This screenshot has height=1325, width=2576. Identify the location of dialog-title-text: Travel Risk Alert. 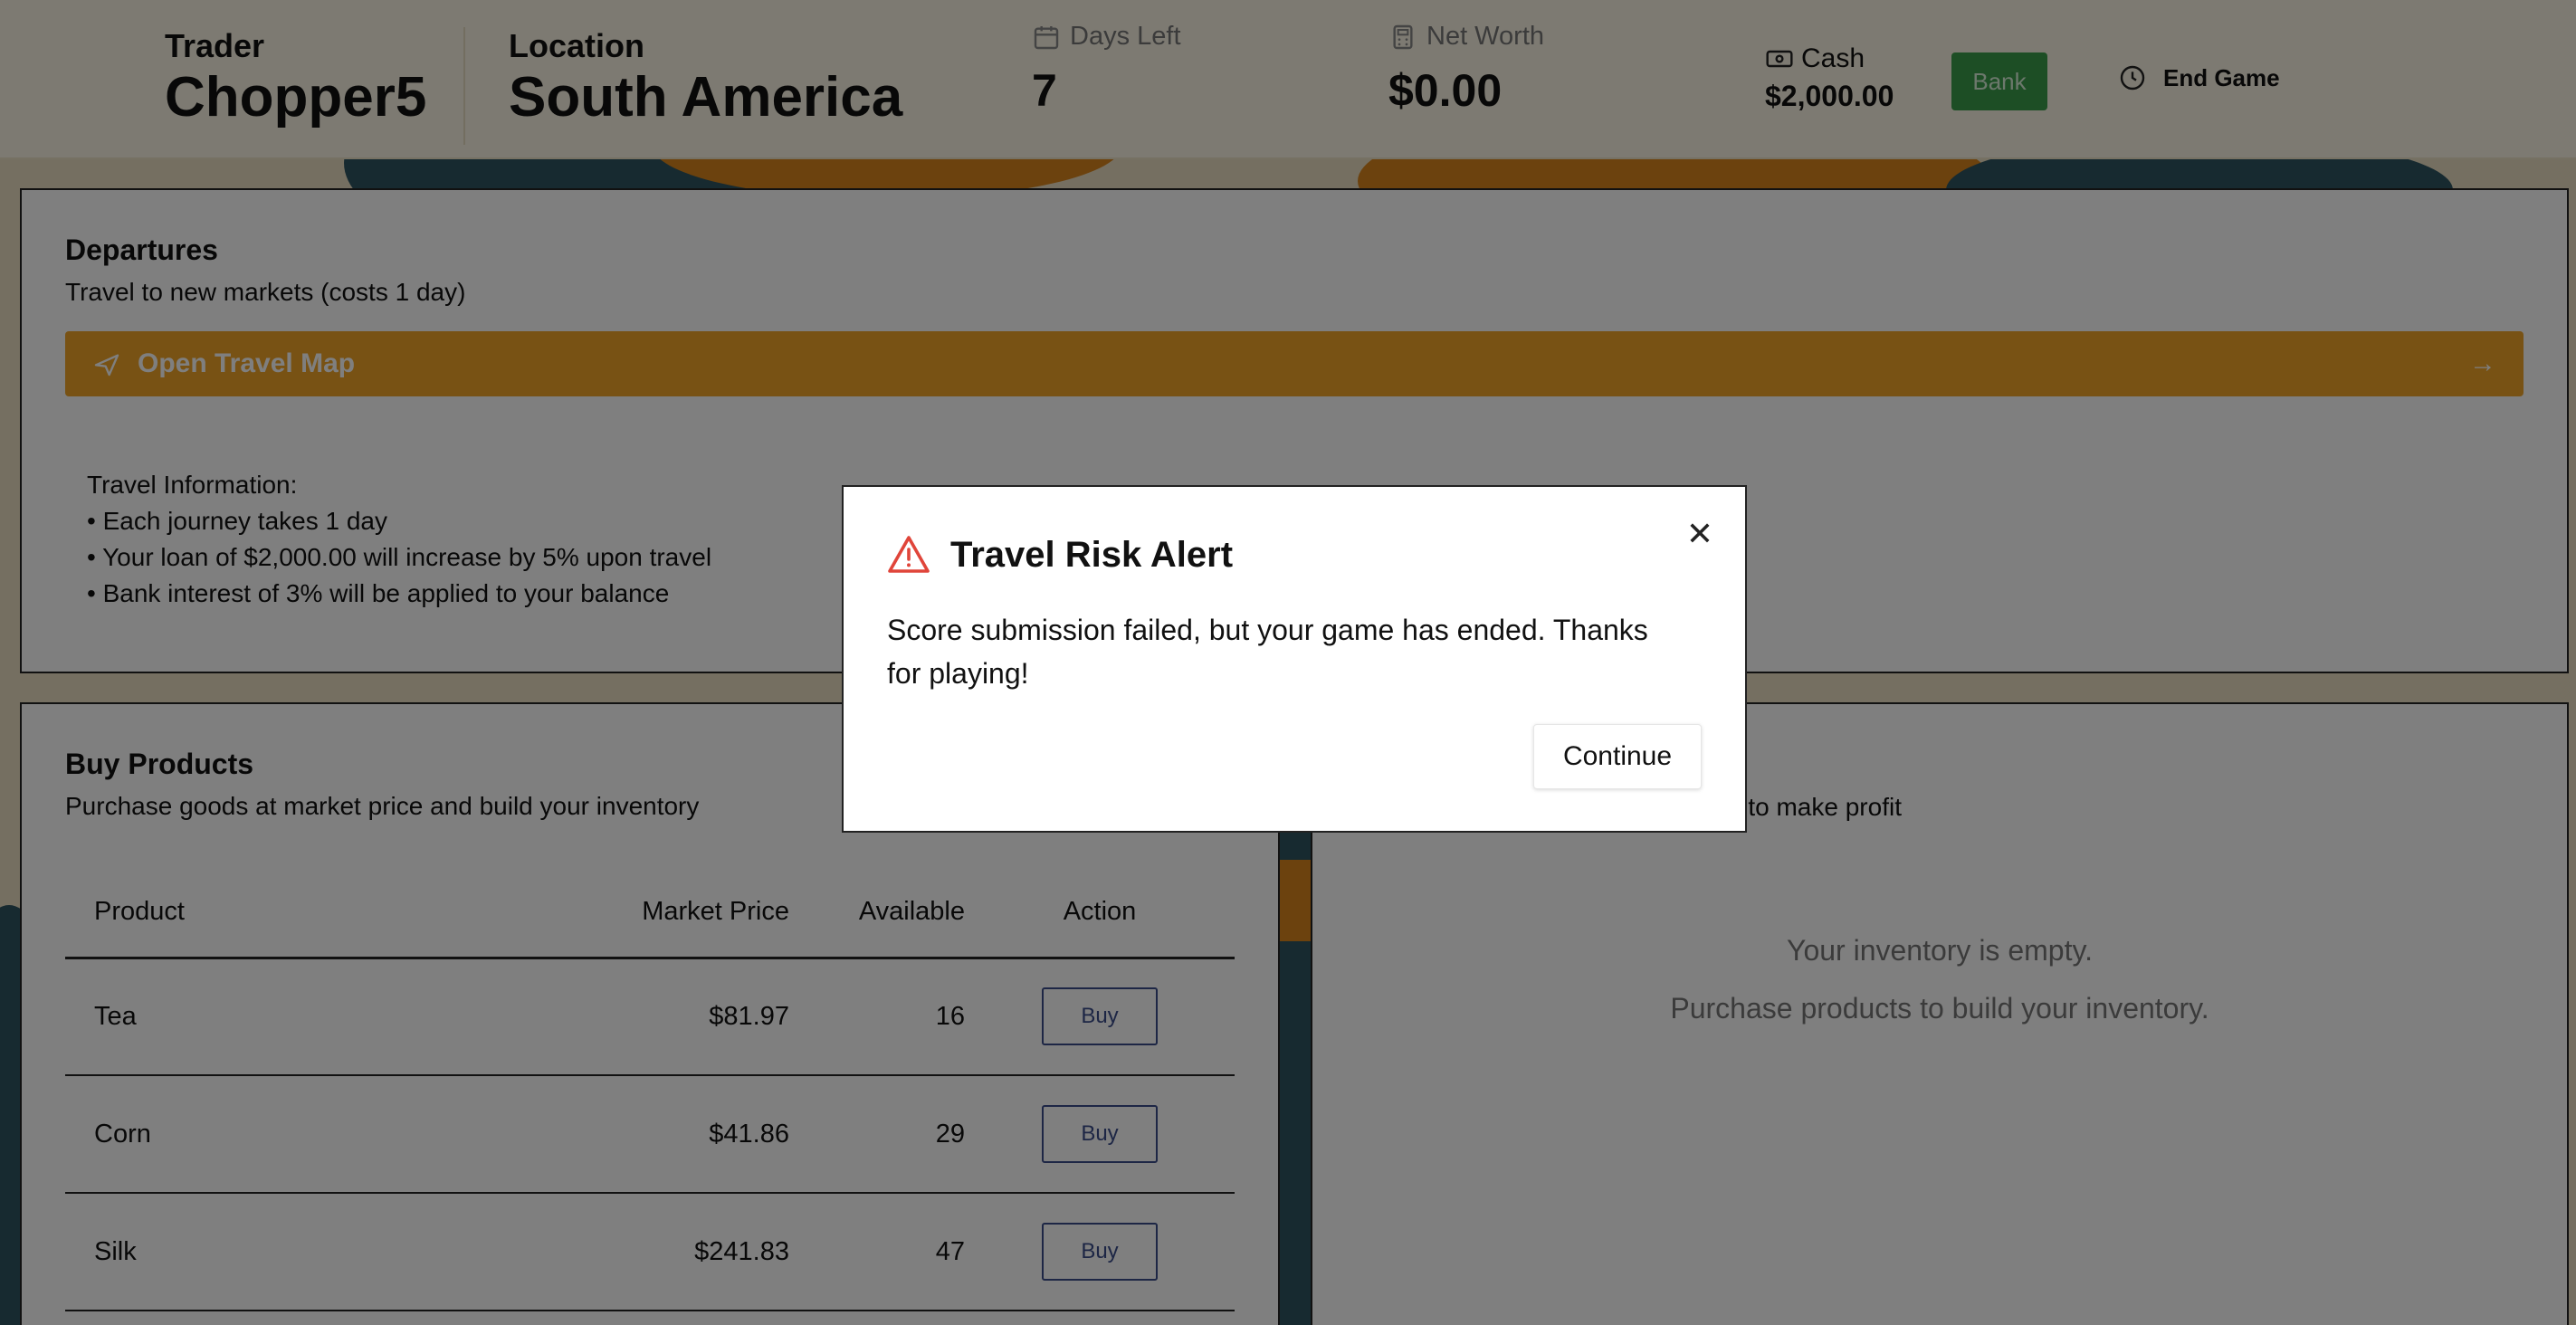
(1092, 555).